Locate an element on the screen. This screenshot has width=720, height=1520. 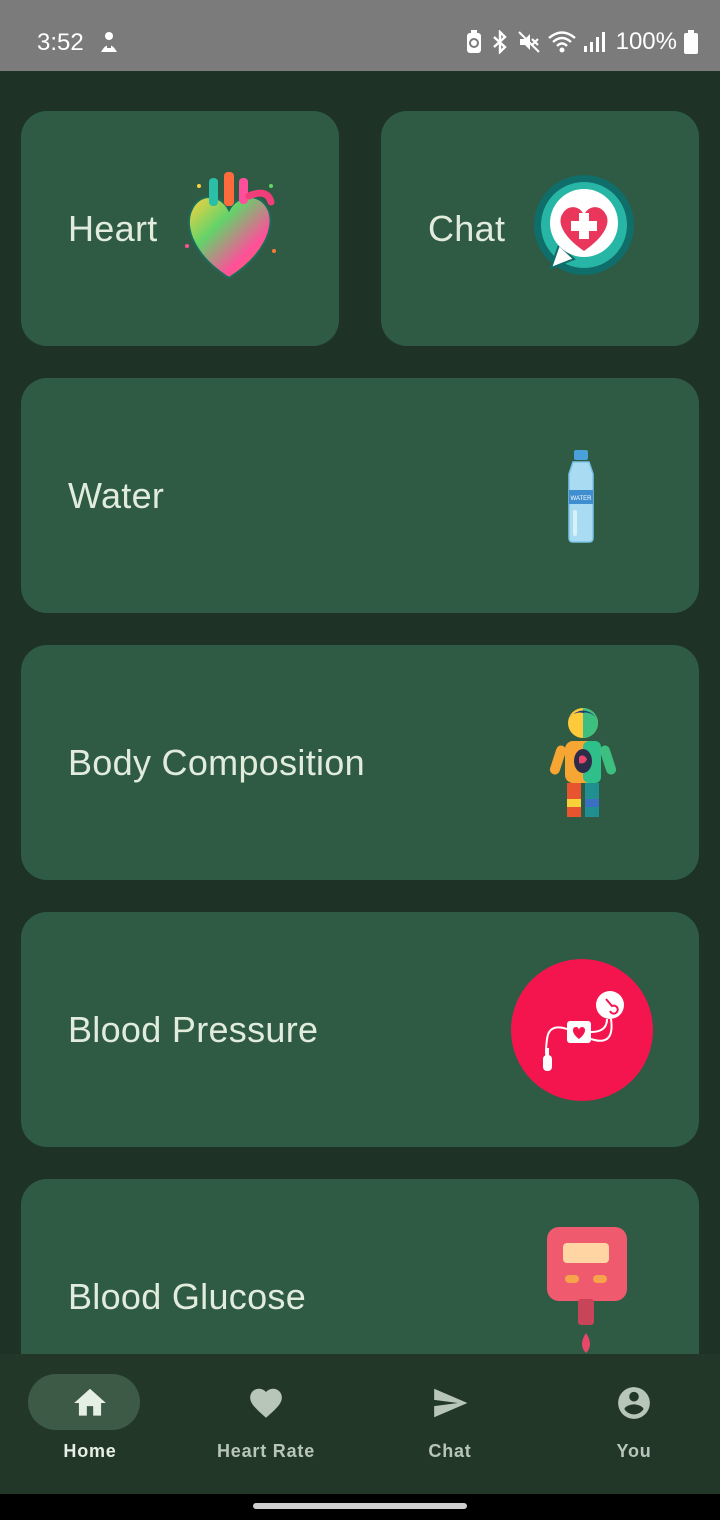
battery-percentage: 100% is located at coordinates (646, 41).